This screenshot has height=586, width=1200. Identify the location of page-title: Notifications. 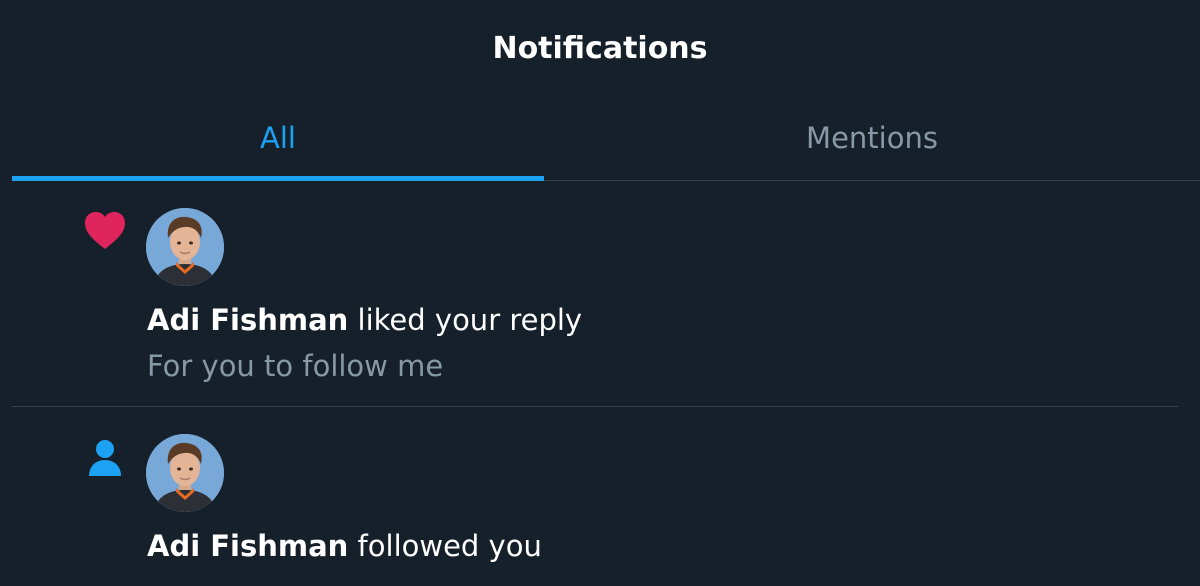
(600, 48).